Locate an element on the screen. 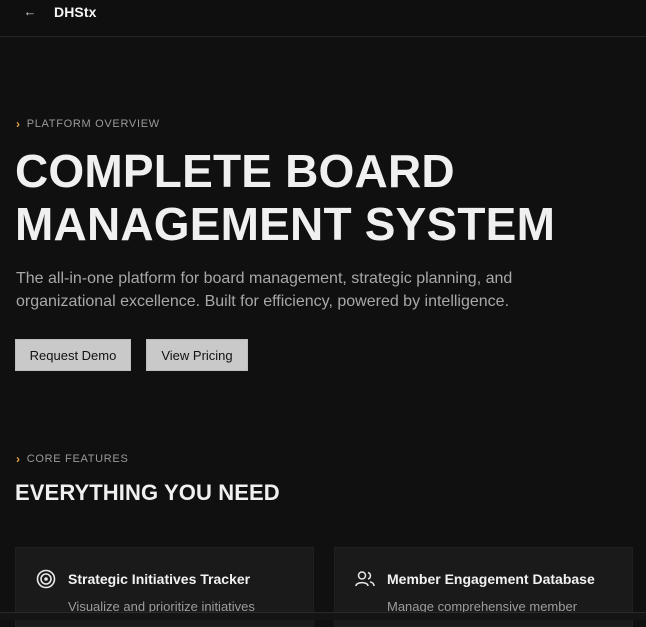  eyebrow-label: CORE FEATURES is located at coordinates (77, 459).